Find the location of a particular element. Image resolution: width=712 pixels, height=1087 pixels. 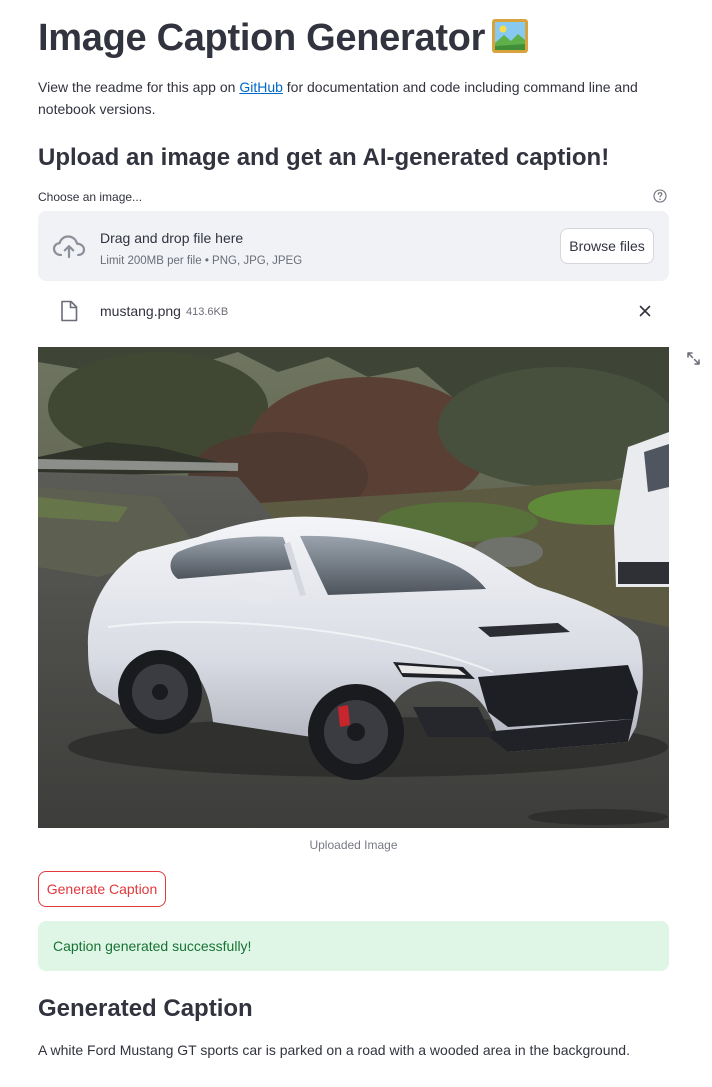

generated-caption-heading: Generated Caption is located at coordinates (145, 1008).